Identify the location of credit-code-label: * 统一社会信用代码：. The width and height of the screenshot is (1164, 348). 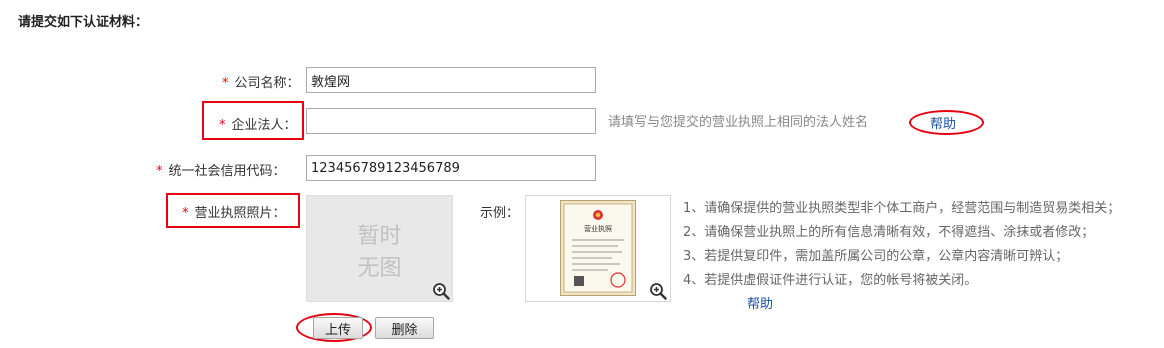
(221, 171).